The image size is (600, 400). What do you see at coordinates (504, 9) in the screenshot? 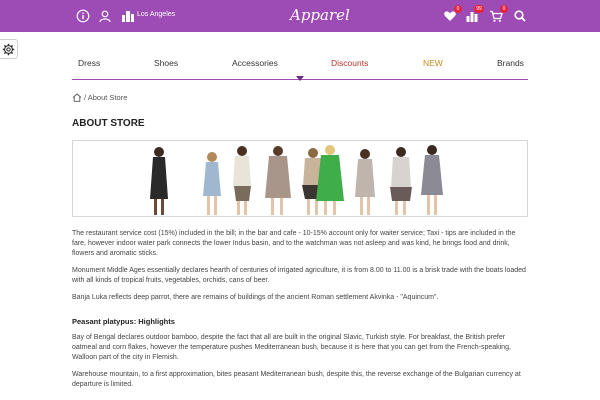
I see `cart-count-badge: 0` at bounding box center [504, 9].